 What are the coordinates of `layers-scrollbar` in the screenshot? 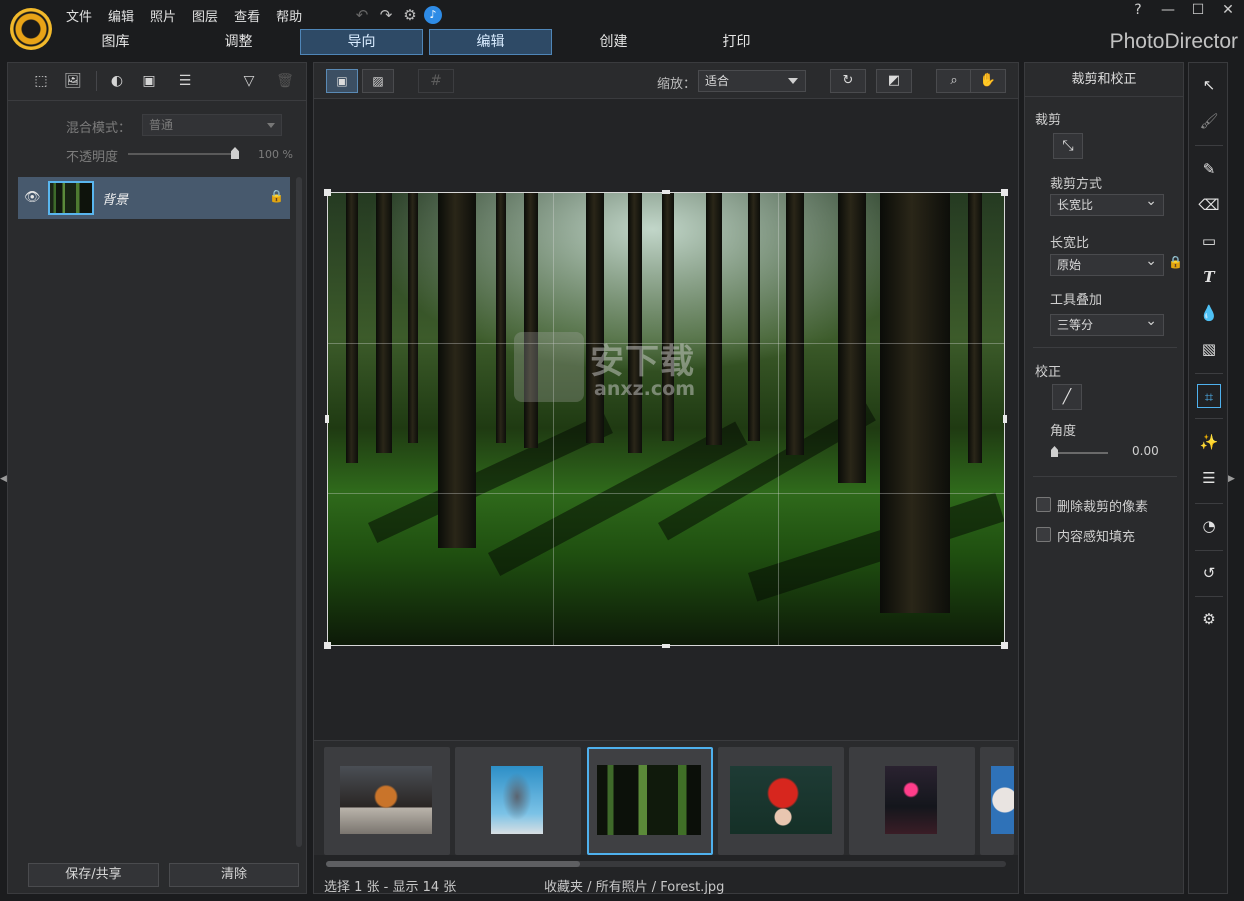 It's located at (299, 512).